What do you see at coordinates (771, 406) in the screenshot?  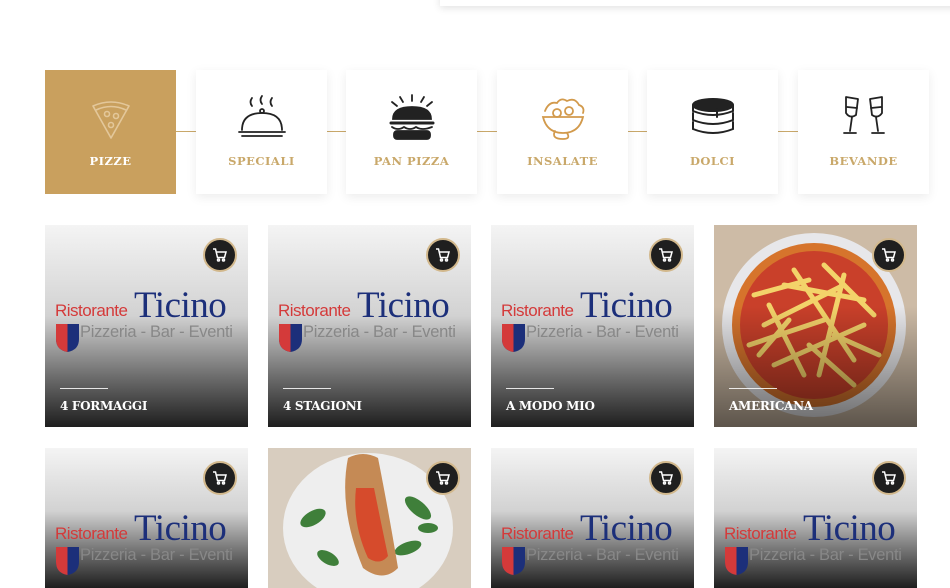 I see `product-title: AMERICANA` at bounding box center [771, 406].